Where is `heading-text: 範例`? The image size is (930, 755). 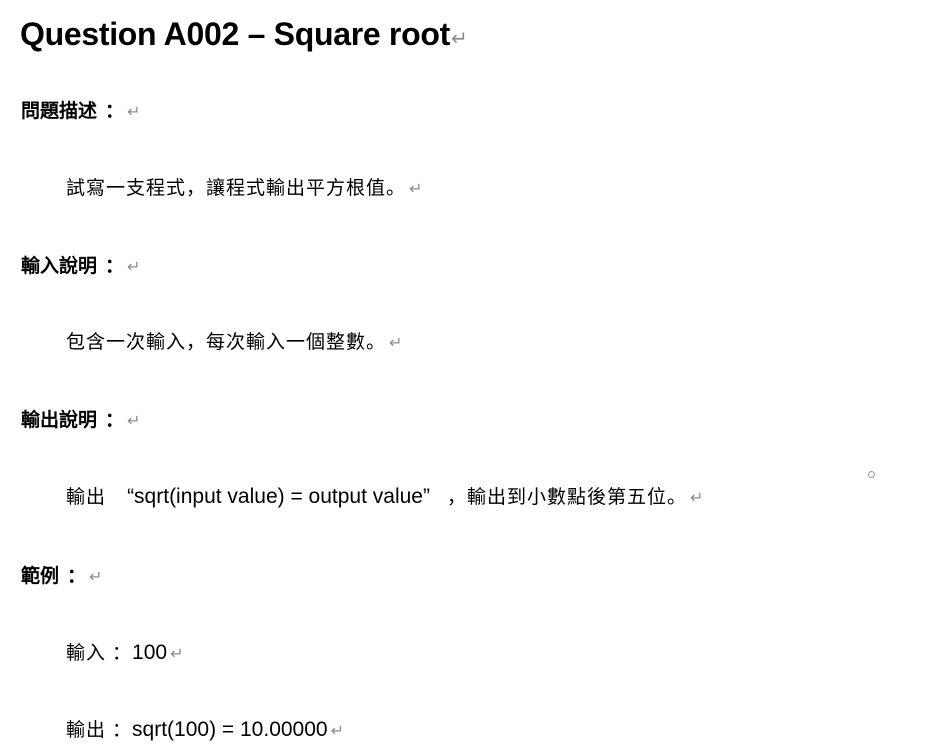
heading-text: 範例 is located at coordinates (40, 576).